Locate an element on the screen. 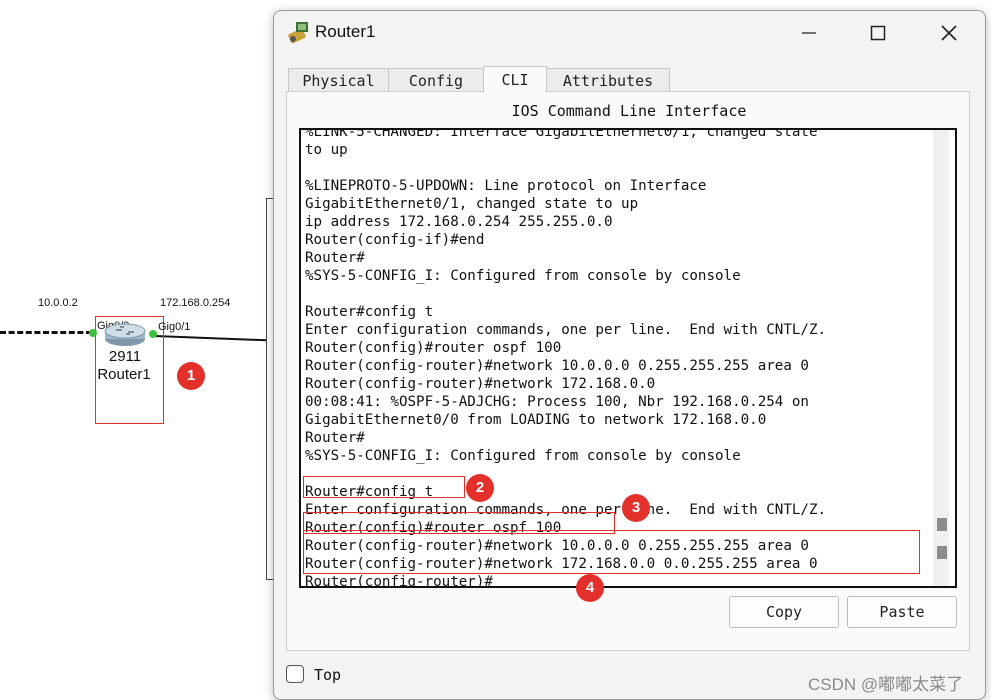 This screenshot has width=991, height=700. annotation-box-config-t is located at coordinates (384, 487).